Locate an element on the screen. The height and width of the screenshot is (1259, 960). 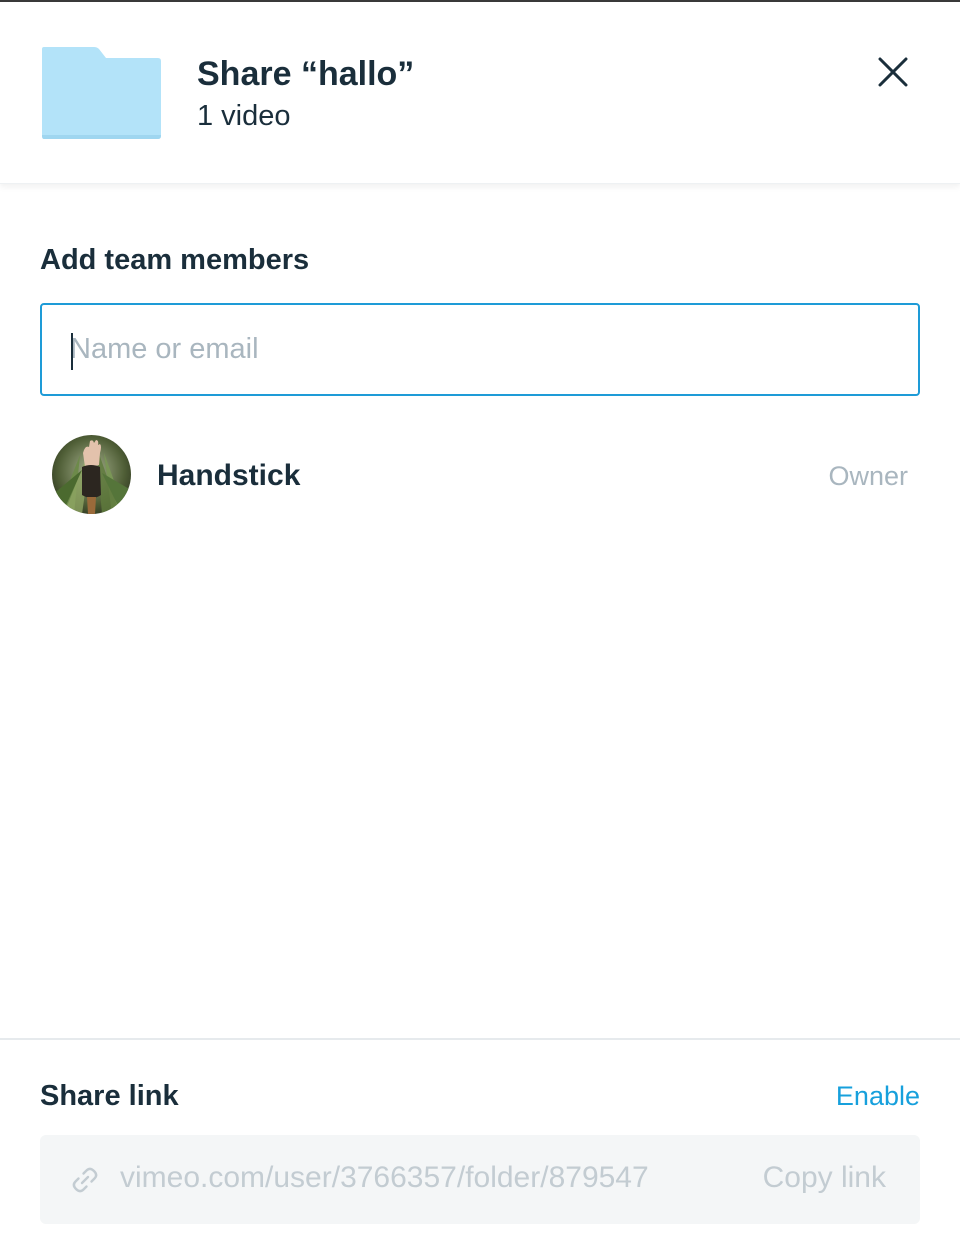
close-icon is located at coordinates (893, 72).